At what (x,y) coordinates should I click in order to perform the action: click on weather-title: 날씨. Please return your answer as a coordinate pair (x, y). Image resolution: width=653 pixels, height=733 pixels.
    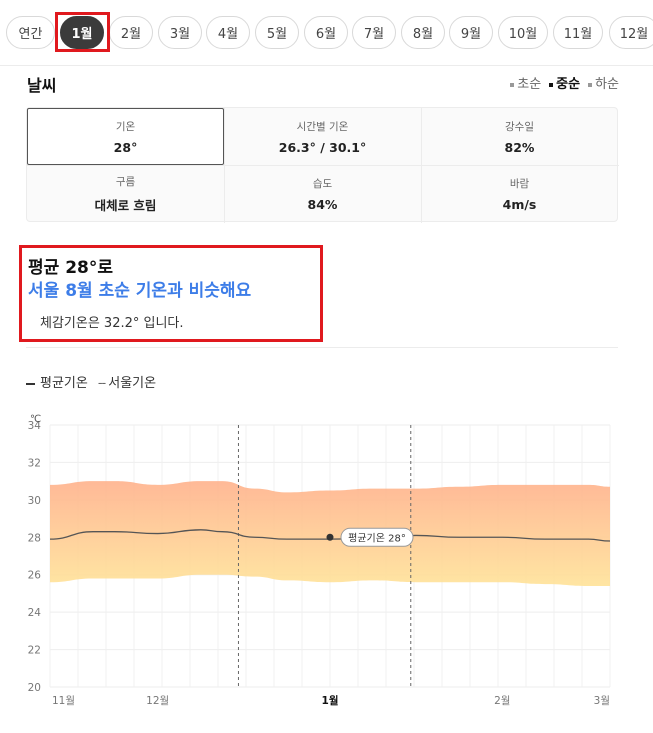
    Looking at the image, I should click on (42, 85).